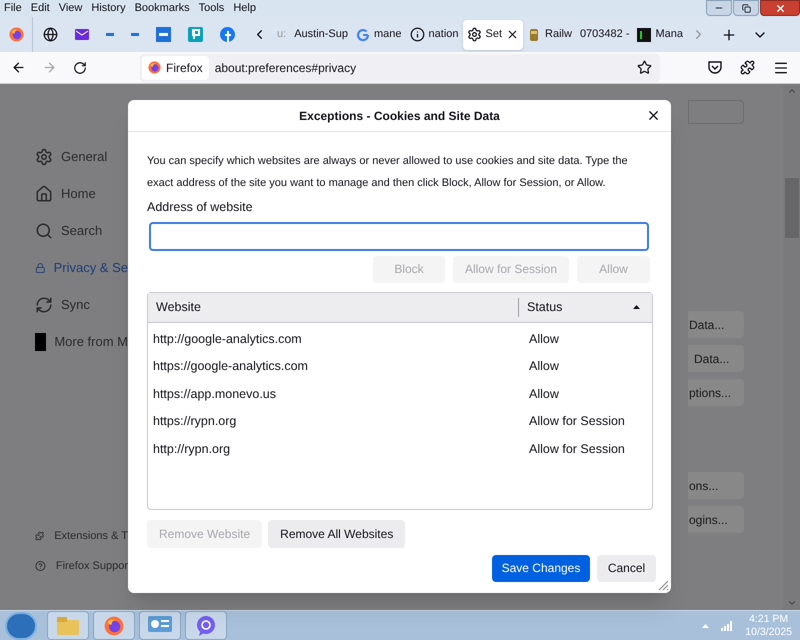 The height and width of the screenshot is (640, 800). What do you see at coordinates (669, 34) in the screenshot?
I see `tab-title: Mana` at bounding box center [669, 34].